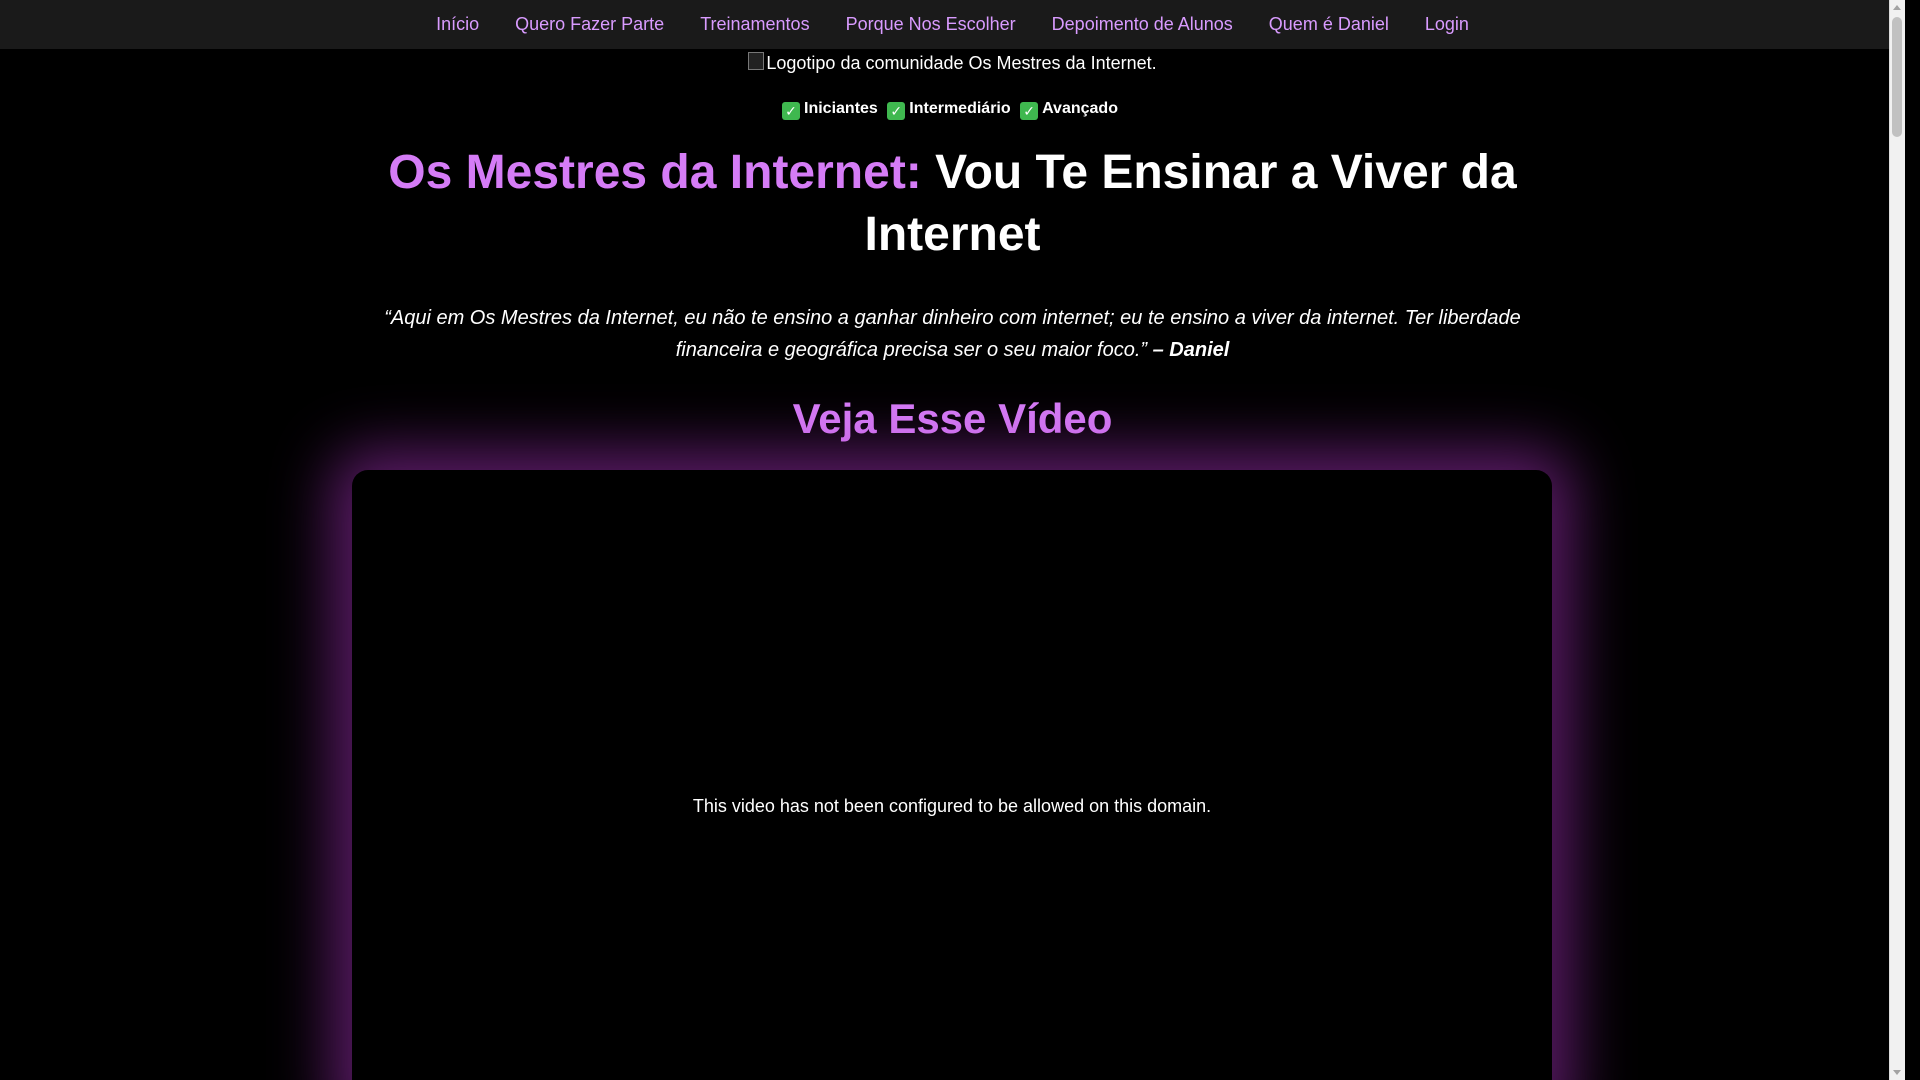  I want to click on page-title-accent: Os Mestres da Internet:, so click(655, 172).